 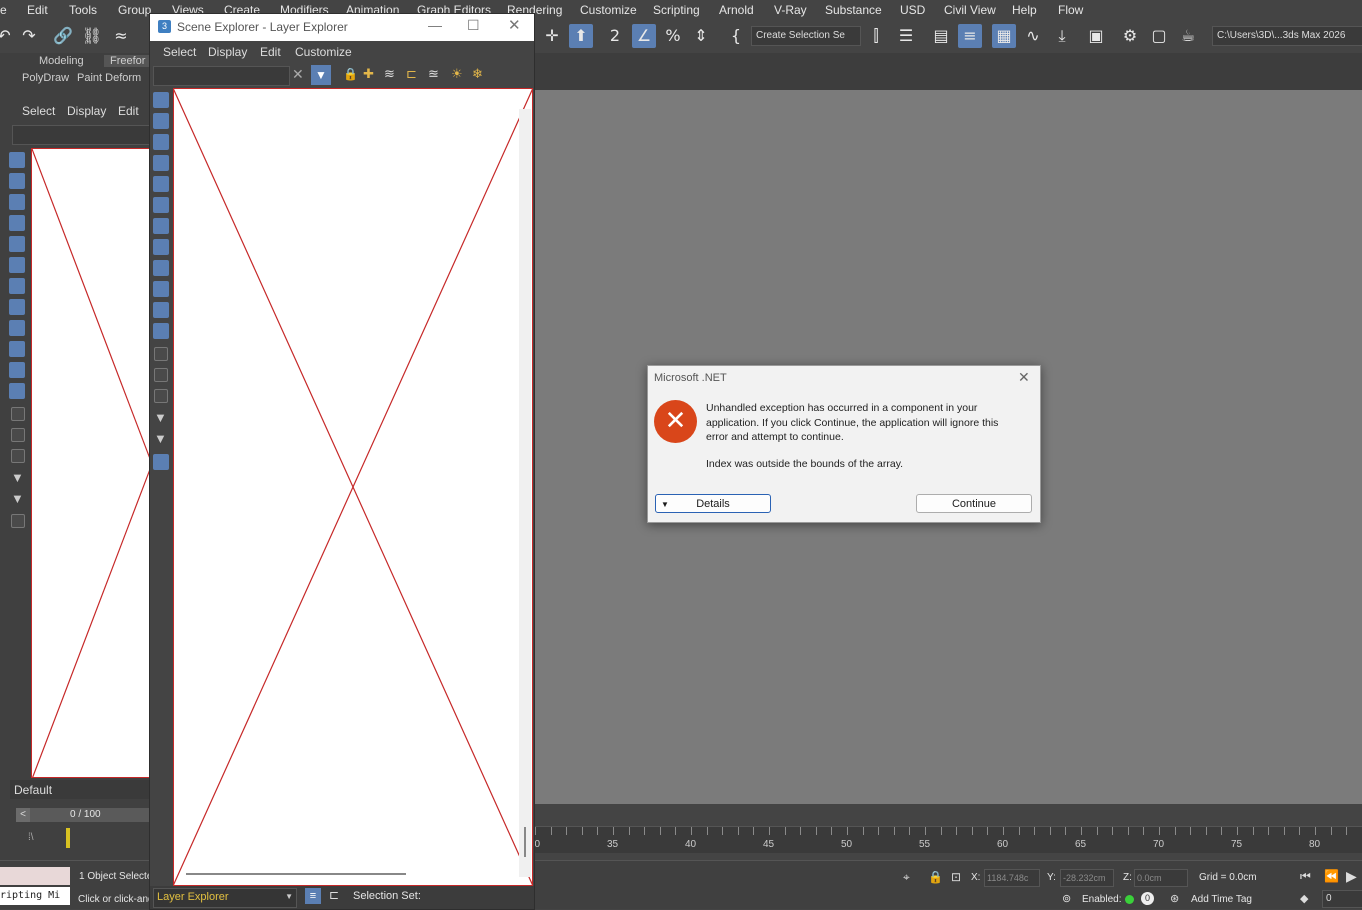 I want to click on geometry-filter-icon, so click(x=17, y=160).